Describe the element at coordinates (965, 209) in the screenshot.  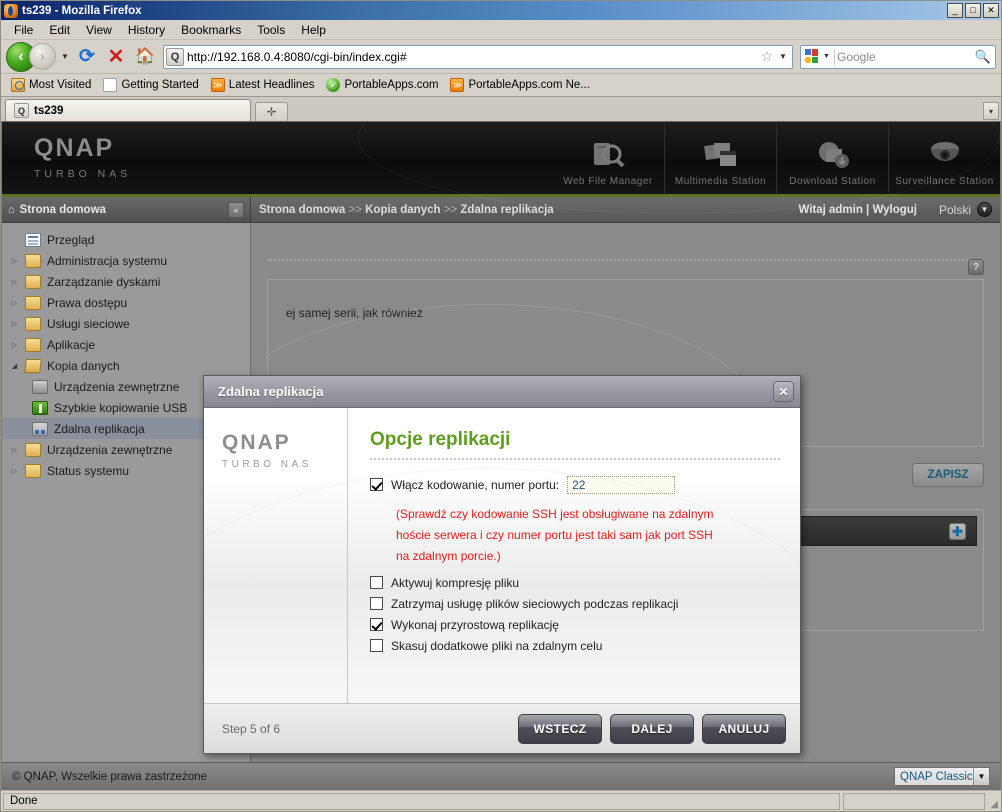
I see `language-selector: Polski ▼` at that location.